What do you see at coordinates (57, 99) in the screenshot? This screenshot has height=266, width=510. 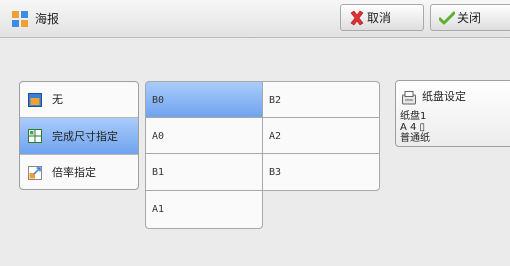 I see `mode-label: 无` at bounding box center [57, 99].